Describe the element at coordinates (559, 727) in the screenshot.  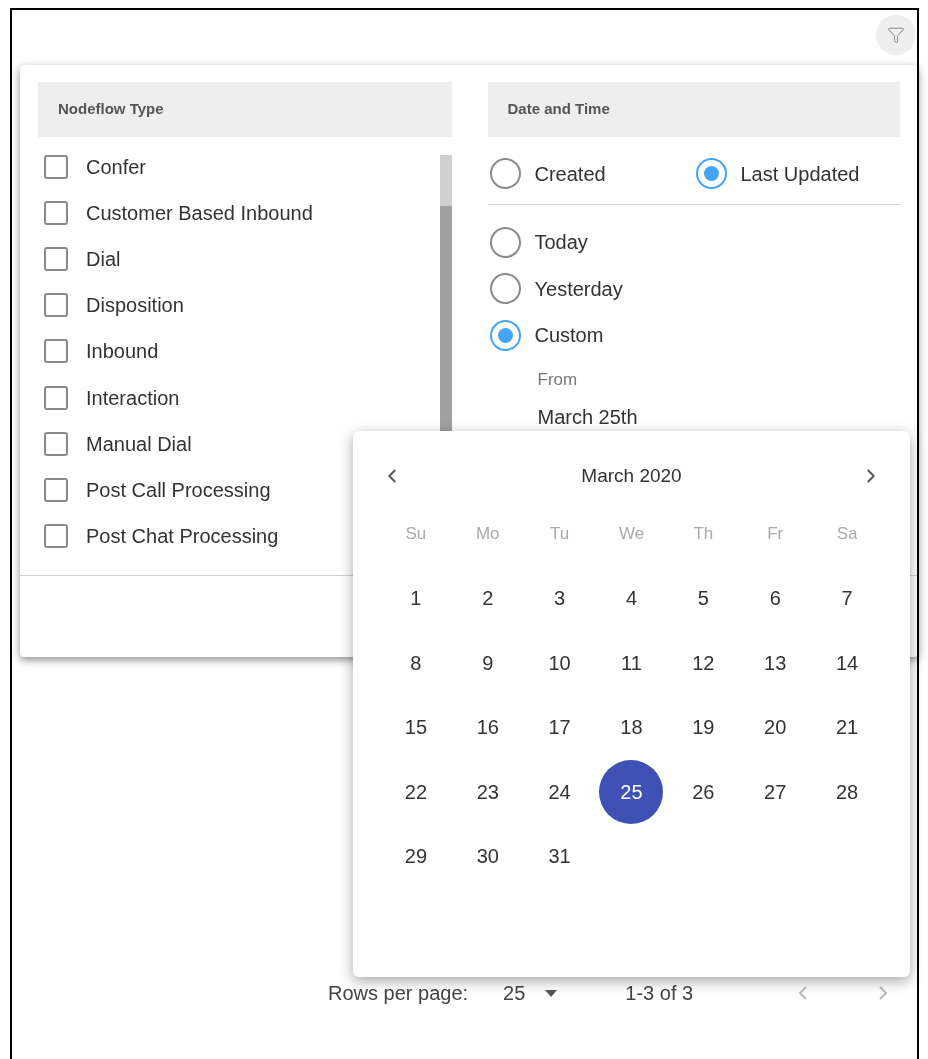
I see `calendar-day: 17` at that location.